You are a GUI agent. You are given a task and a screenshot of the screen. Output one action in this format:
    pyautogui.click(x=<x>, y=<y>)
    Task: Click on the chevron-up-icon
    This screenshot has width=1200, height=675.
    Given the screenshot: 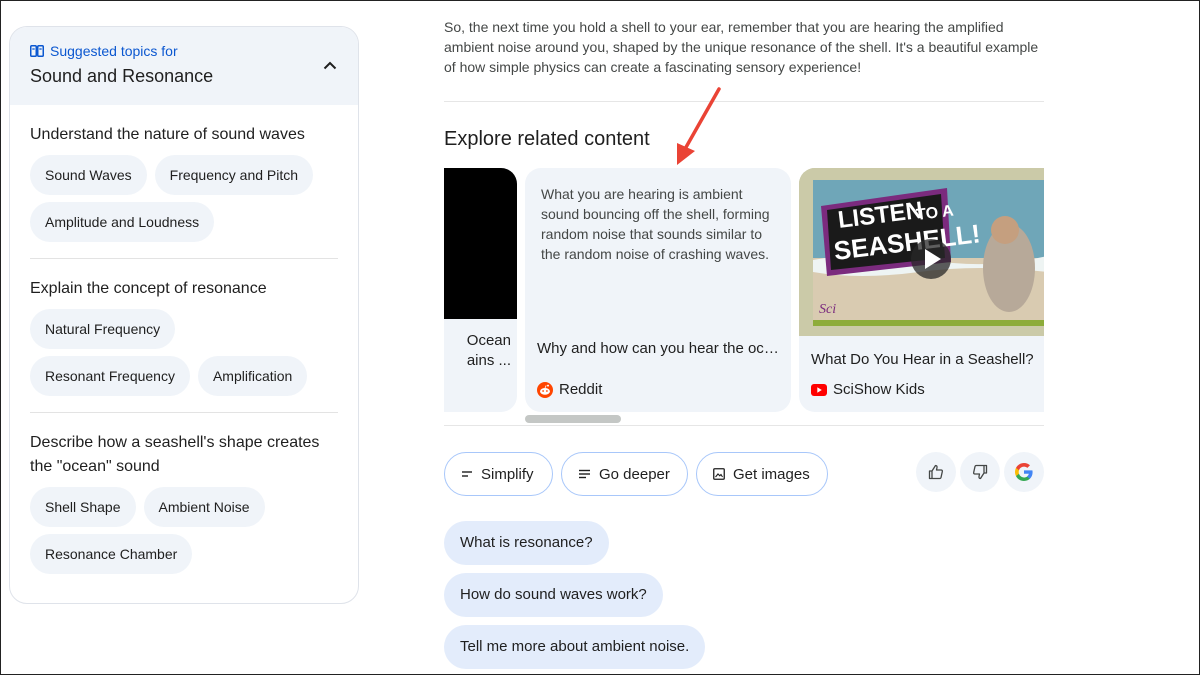 What is the action you would take?
    pyautogui.click(x=330, y=65)
    